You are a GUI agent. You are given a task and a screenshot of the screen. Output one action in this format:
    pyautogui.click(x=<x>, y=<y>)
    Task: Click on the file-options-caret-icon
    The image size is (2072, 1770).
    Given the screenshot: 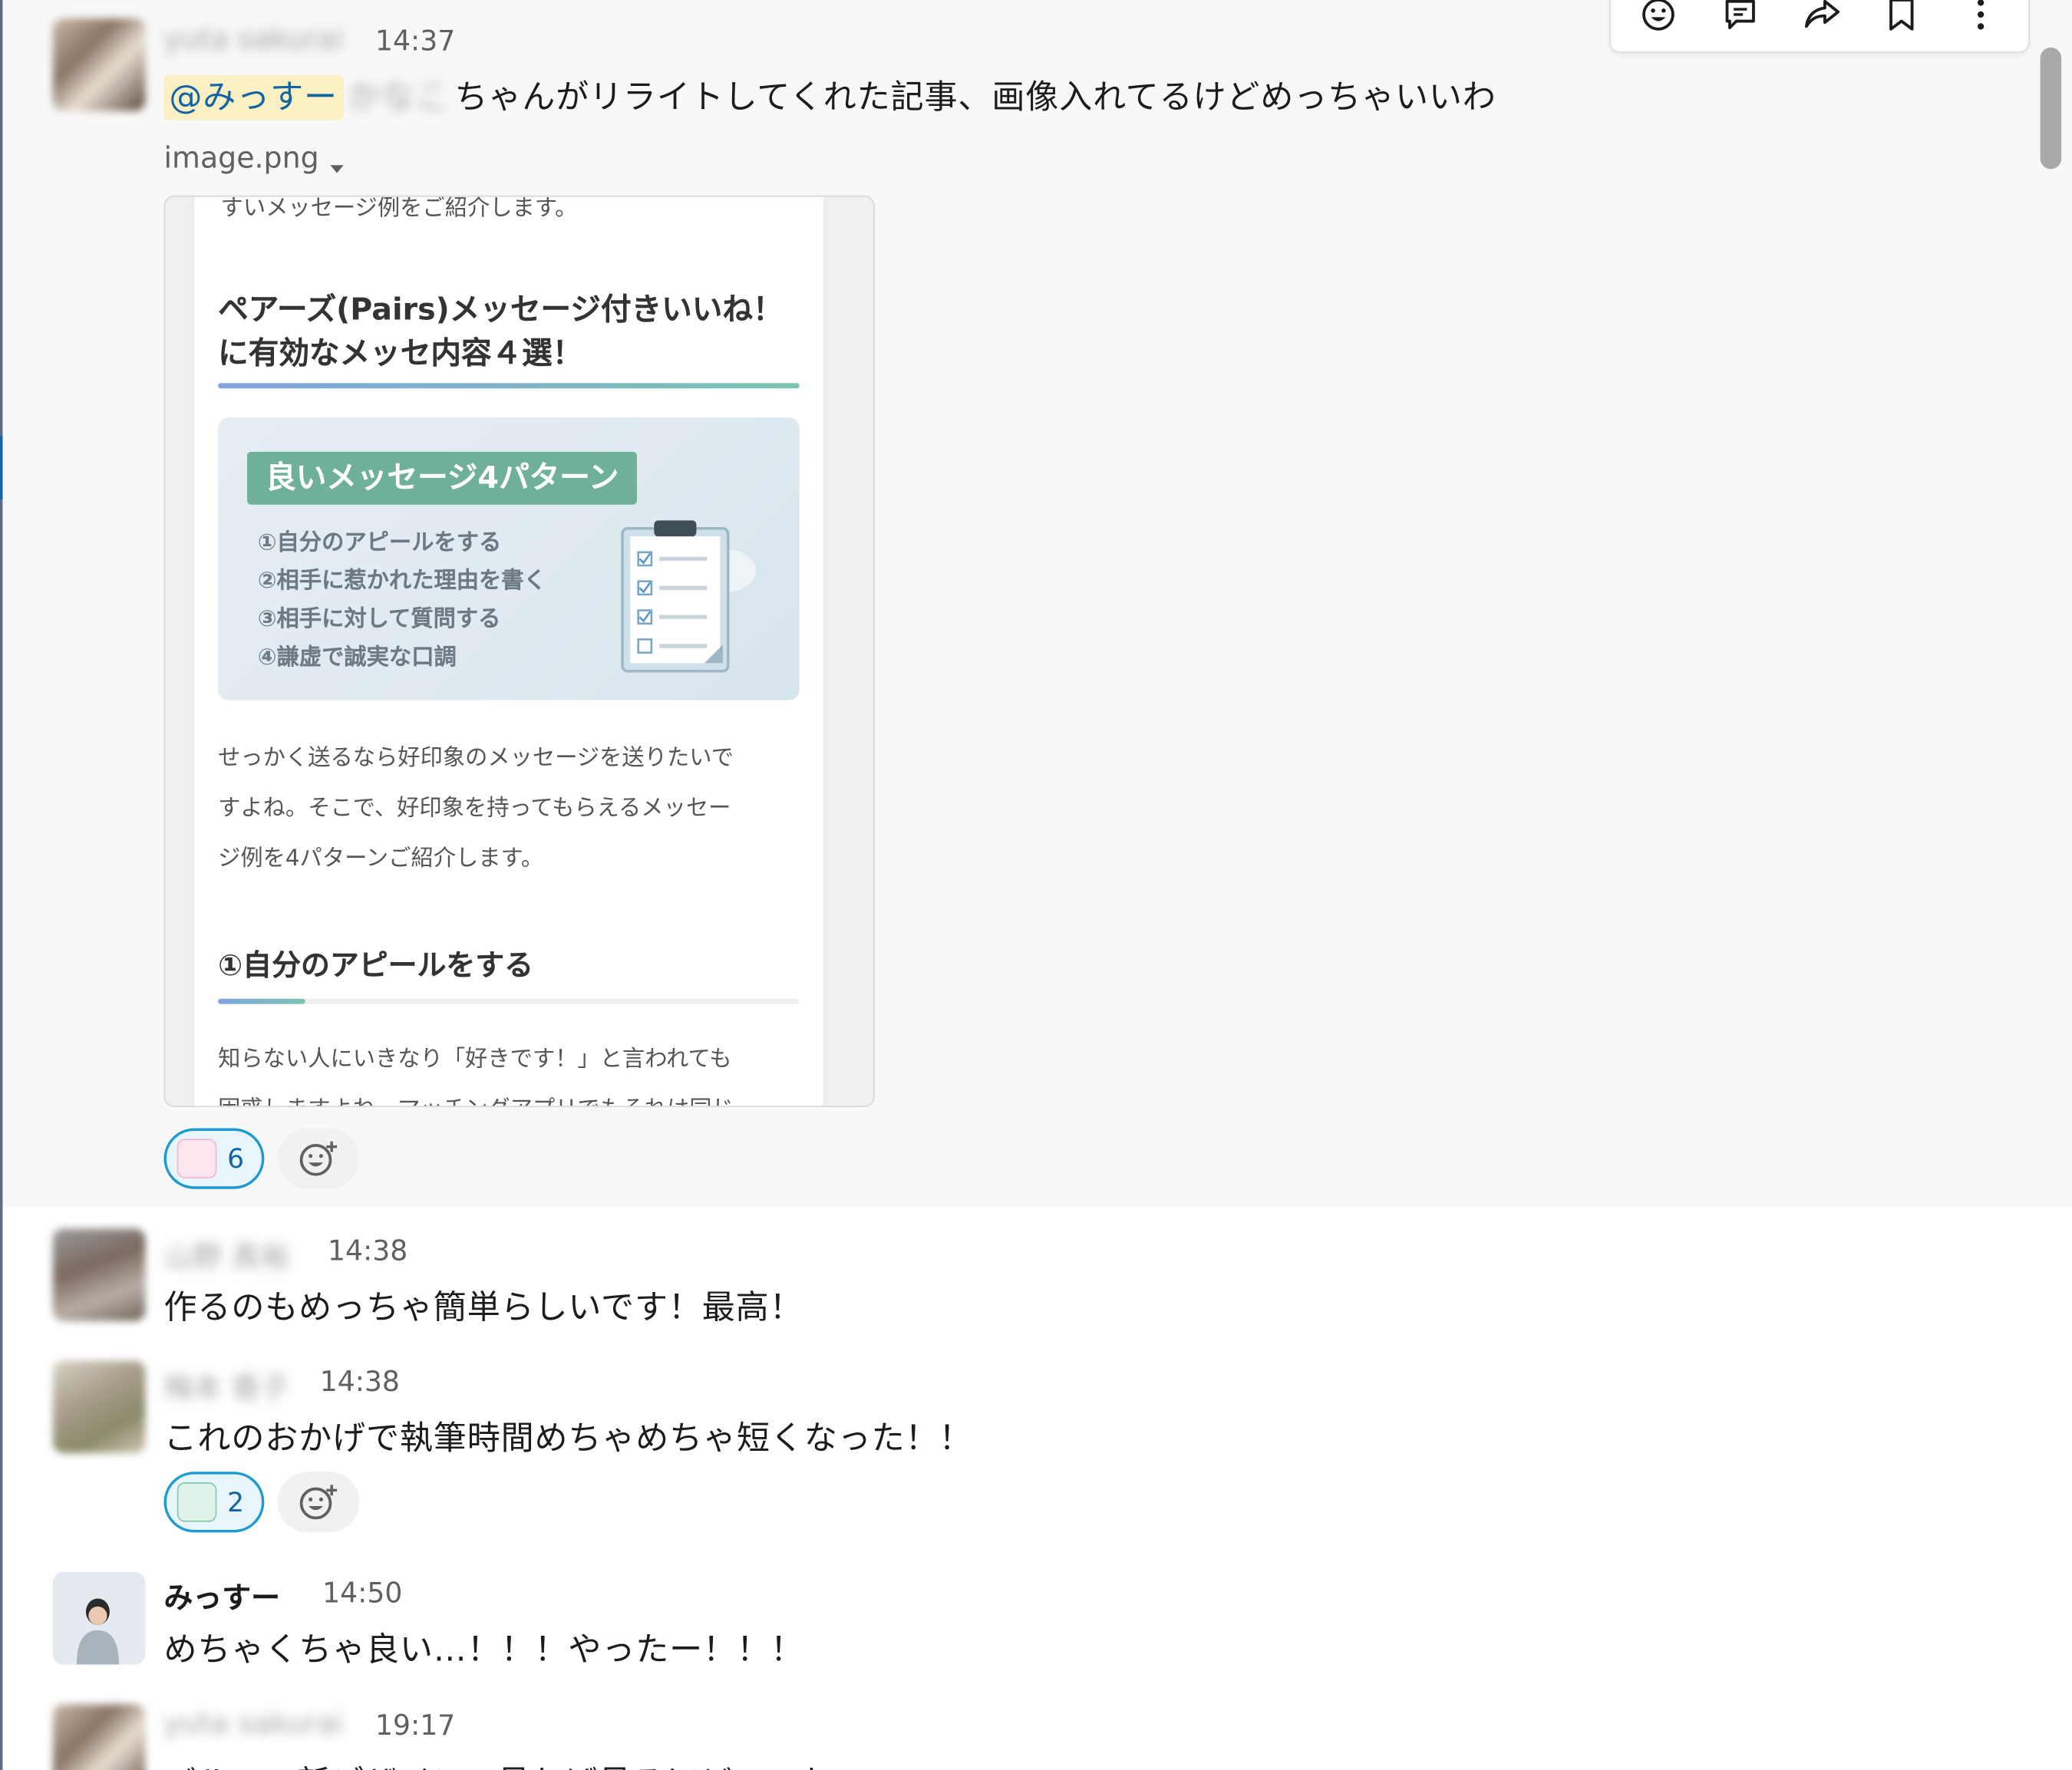 What is the action you would take?
    pyautogui.click(x=337, y=168)
    